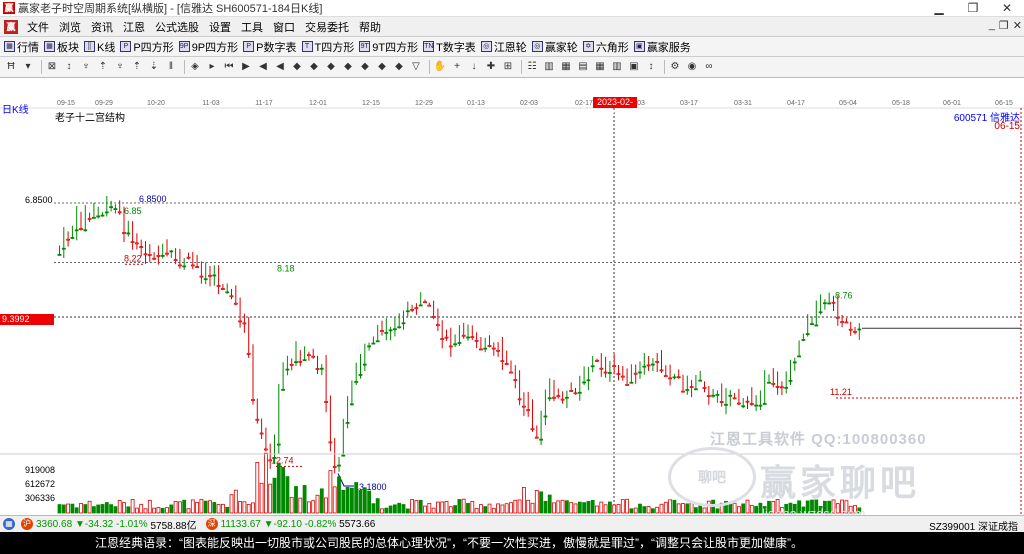 The width and height of the screenshot is (1024, 554). I want to click on drawing-tool-icon: ✚, so click(491, 67).